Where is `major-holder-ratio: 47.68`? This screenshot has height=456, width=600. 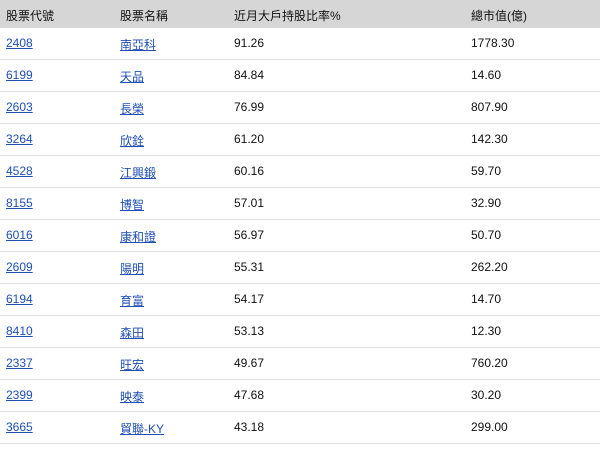
major-holder-ratio: 47.68 is located at coordinates (249, 395).